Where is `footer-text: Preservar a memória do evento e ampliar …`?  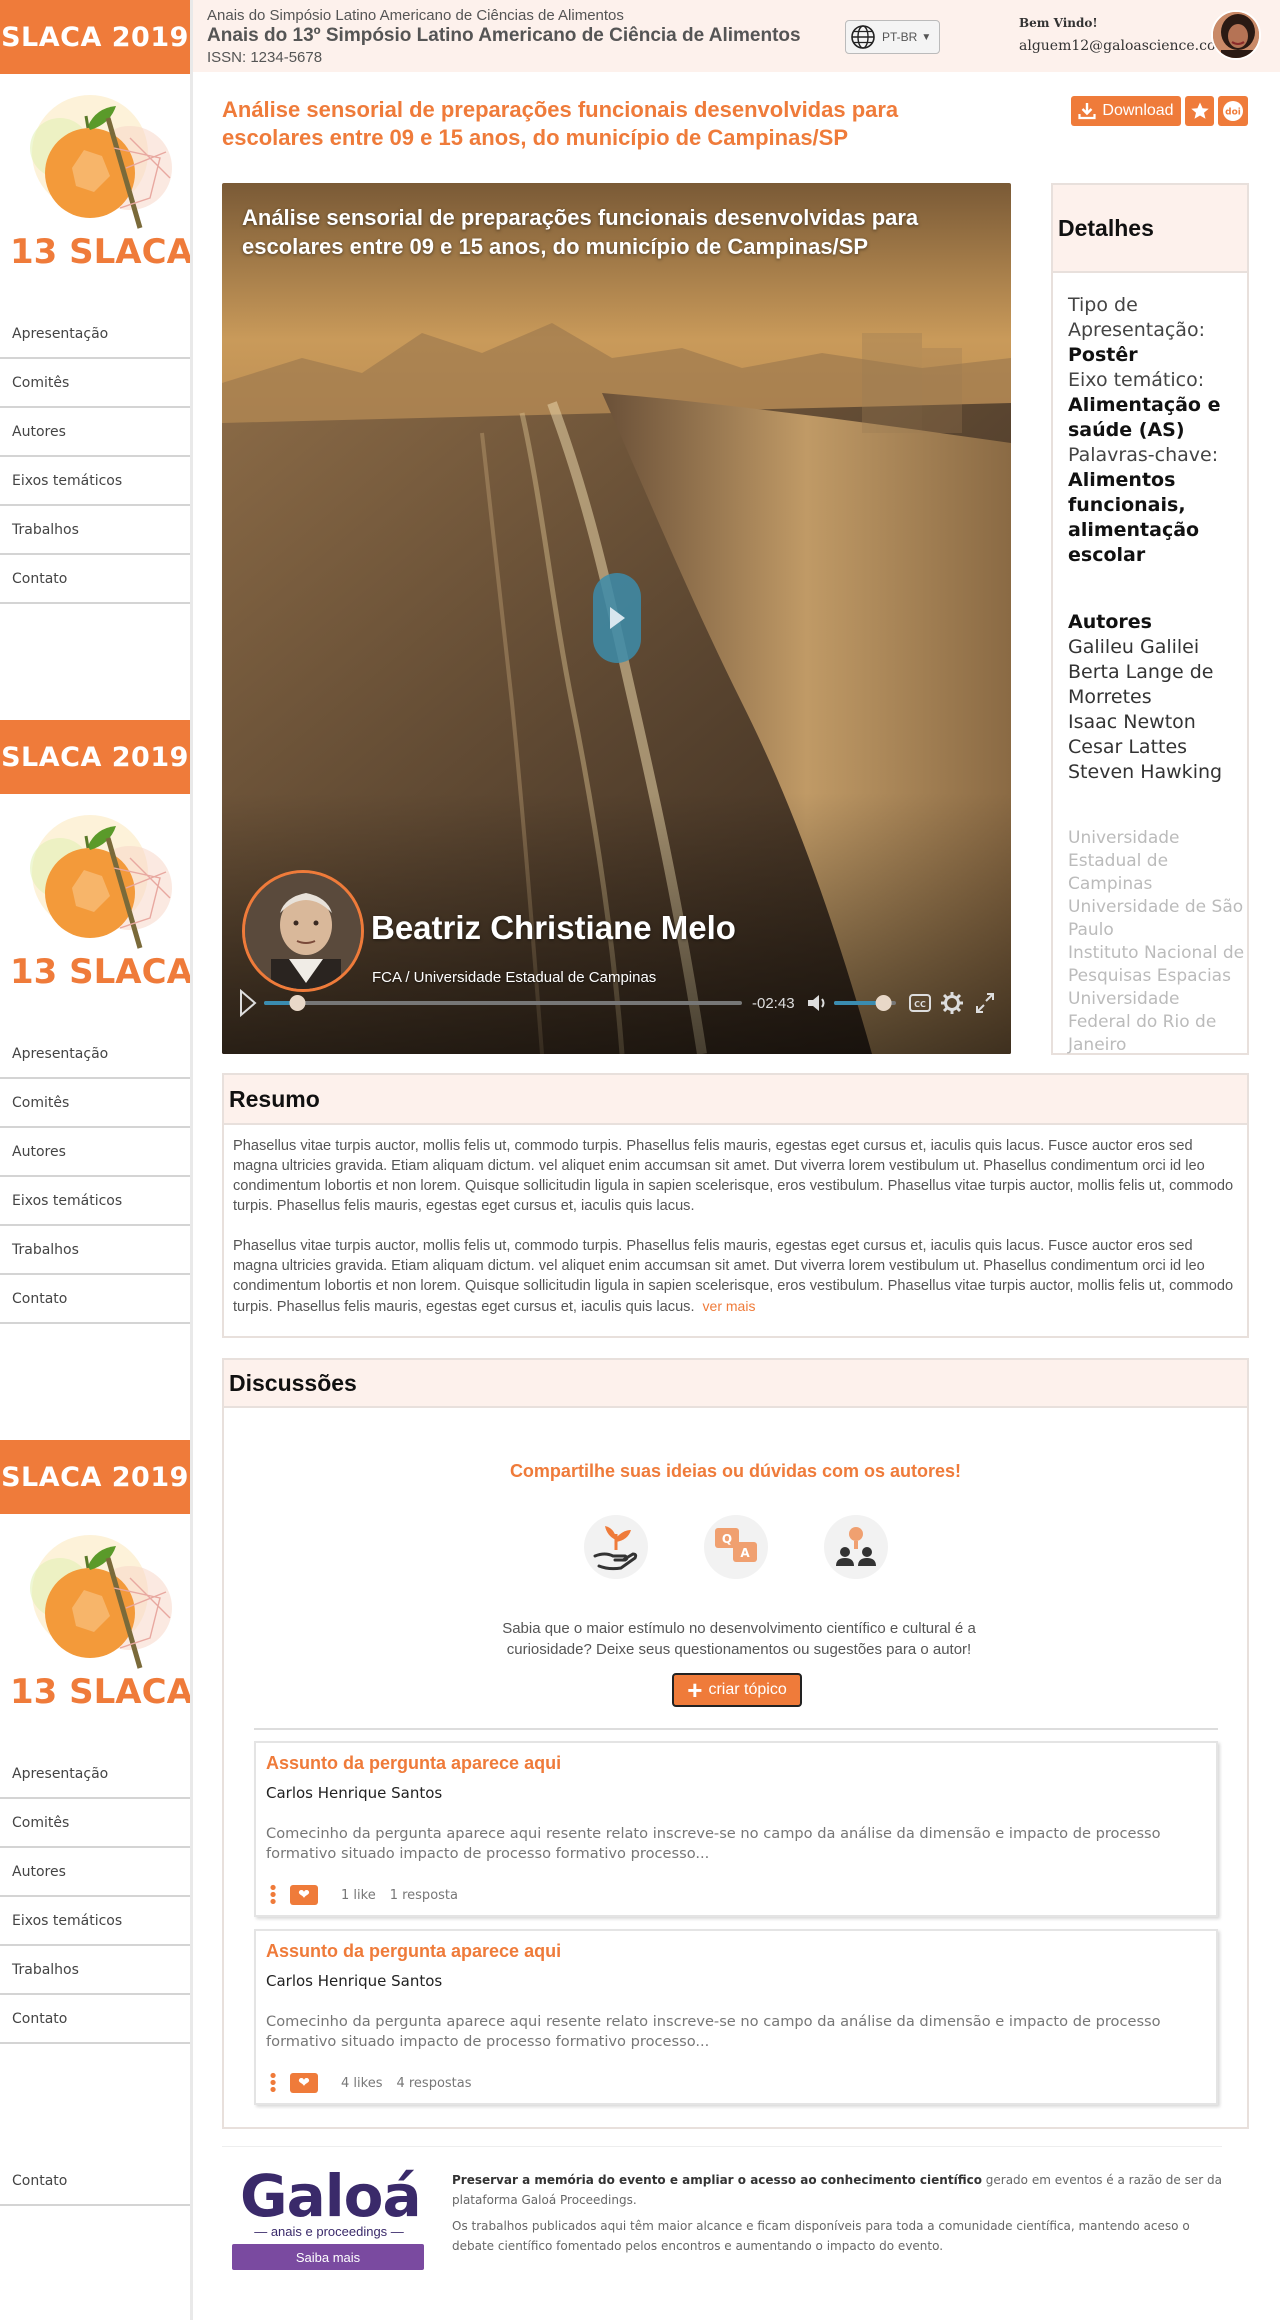
footer-text: Preservar a memória do evento e ampliar … is located at coordinates (837, 2216).